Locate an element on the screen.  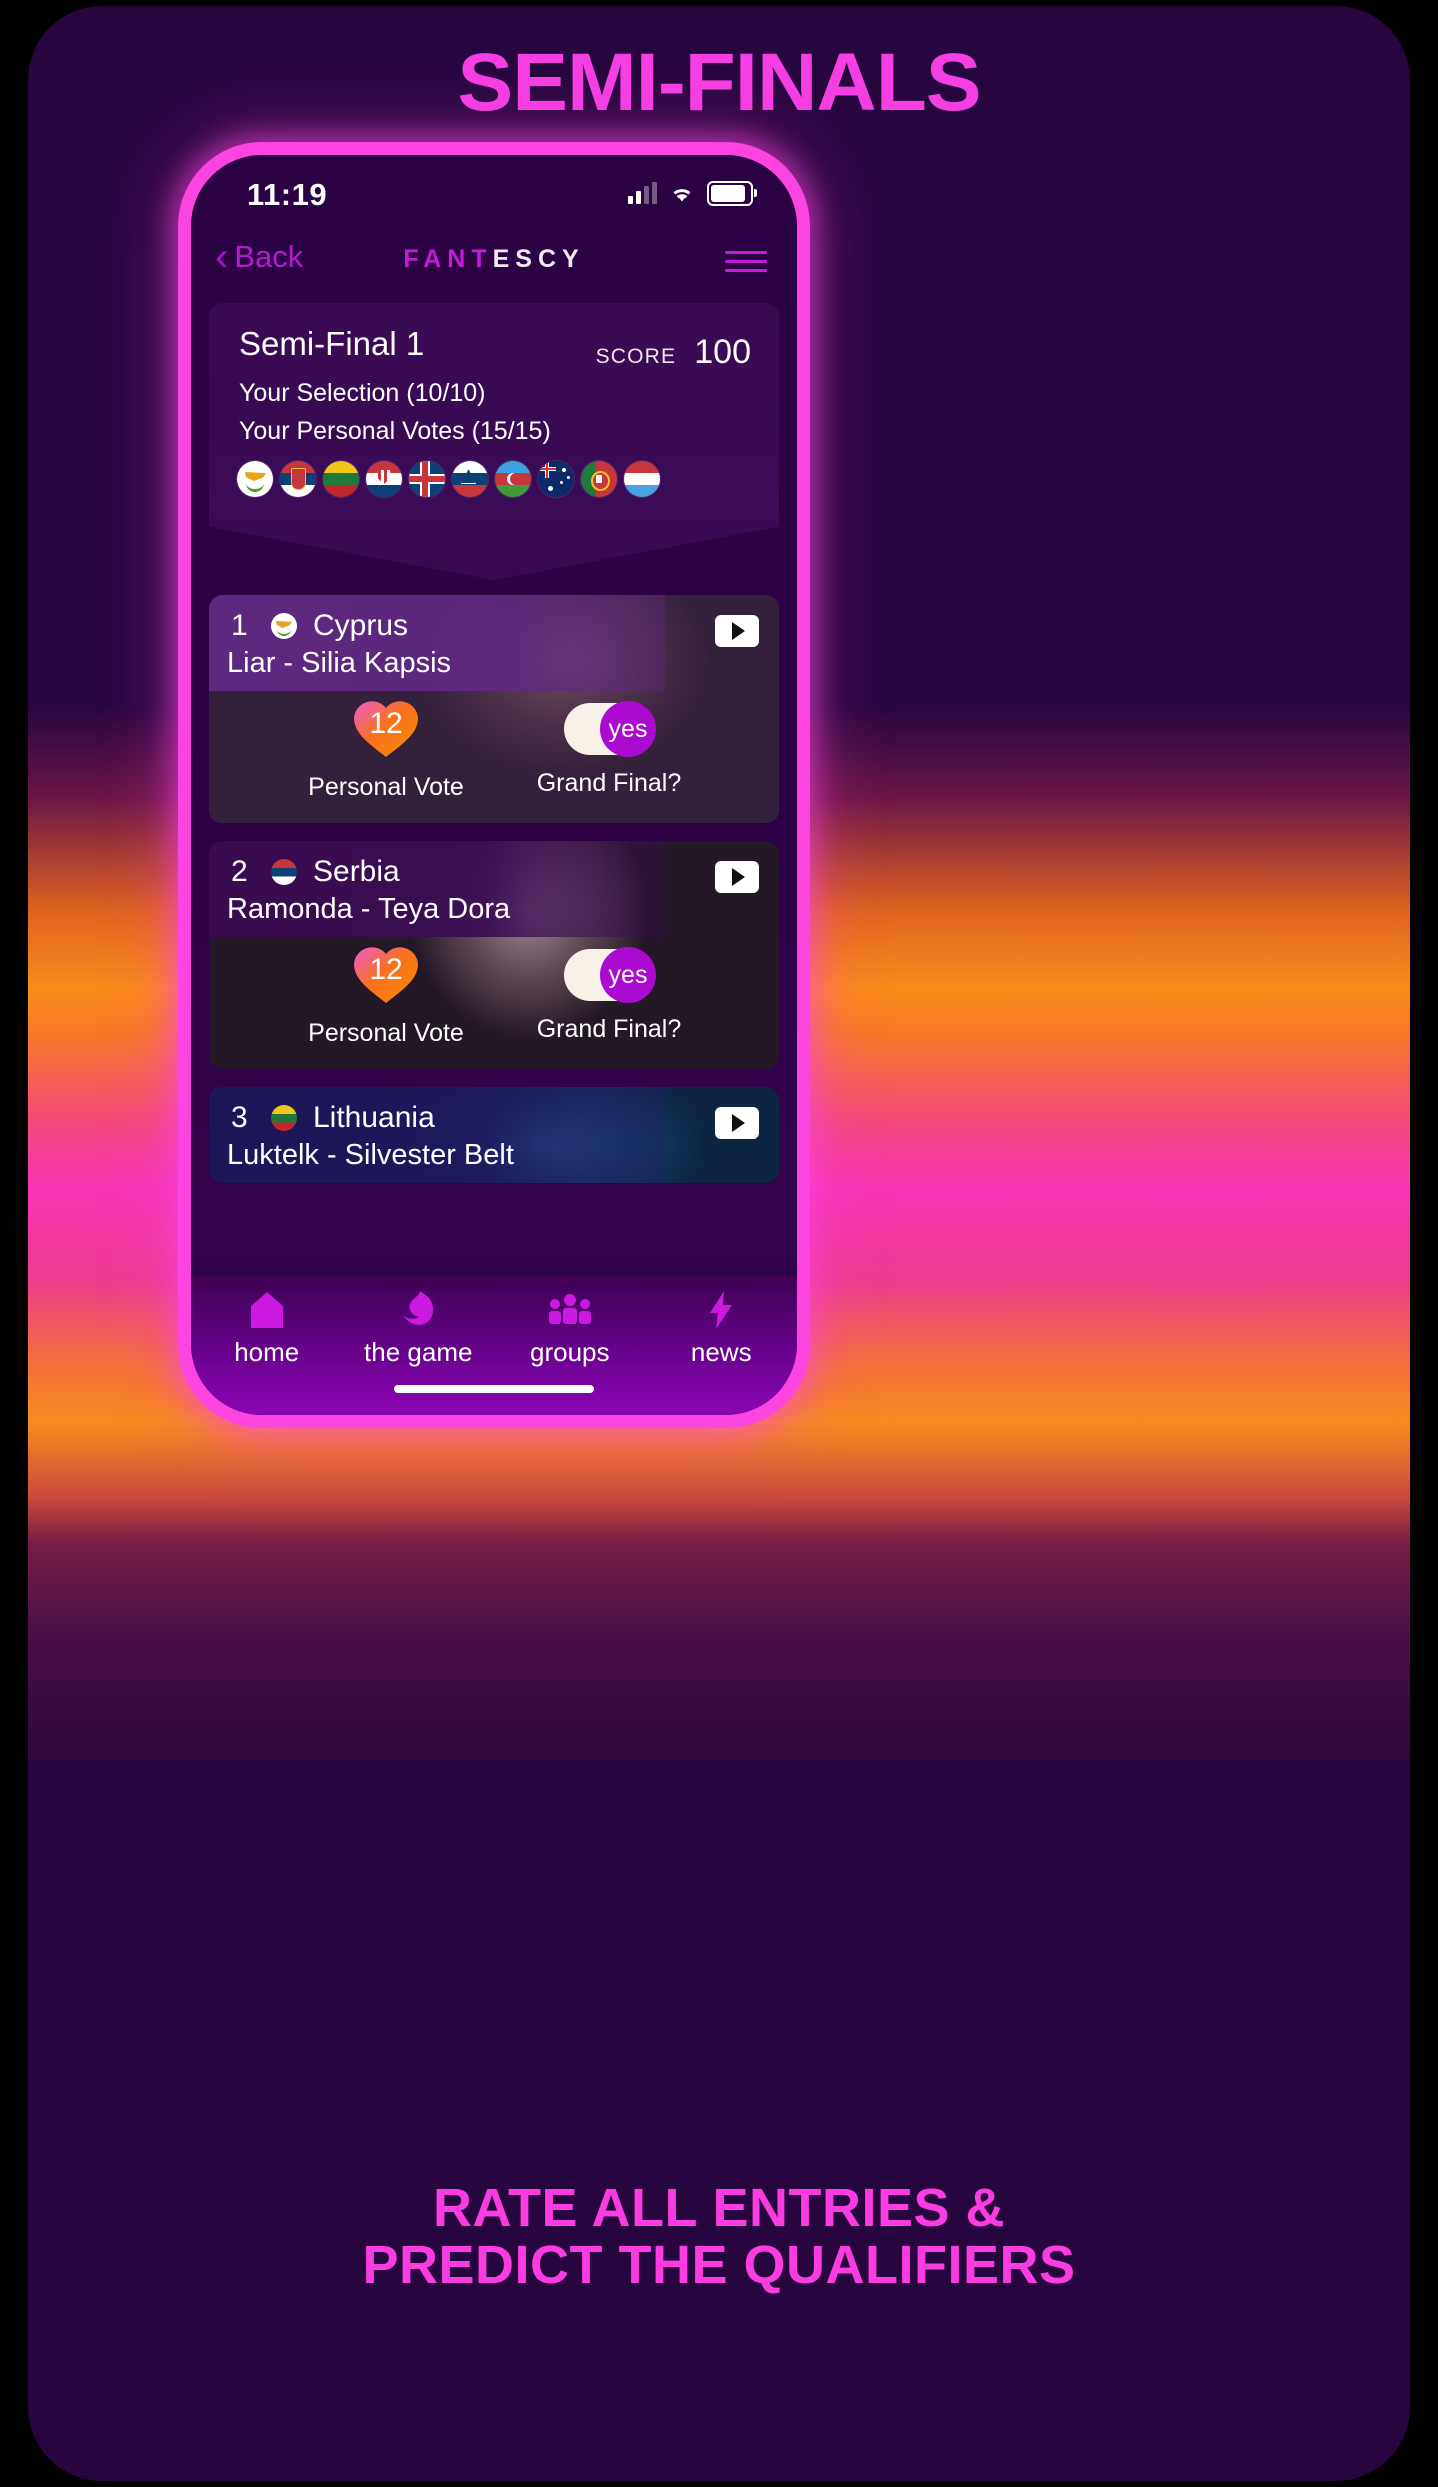
summary-flag-is is located at coordinates (427, 479).